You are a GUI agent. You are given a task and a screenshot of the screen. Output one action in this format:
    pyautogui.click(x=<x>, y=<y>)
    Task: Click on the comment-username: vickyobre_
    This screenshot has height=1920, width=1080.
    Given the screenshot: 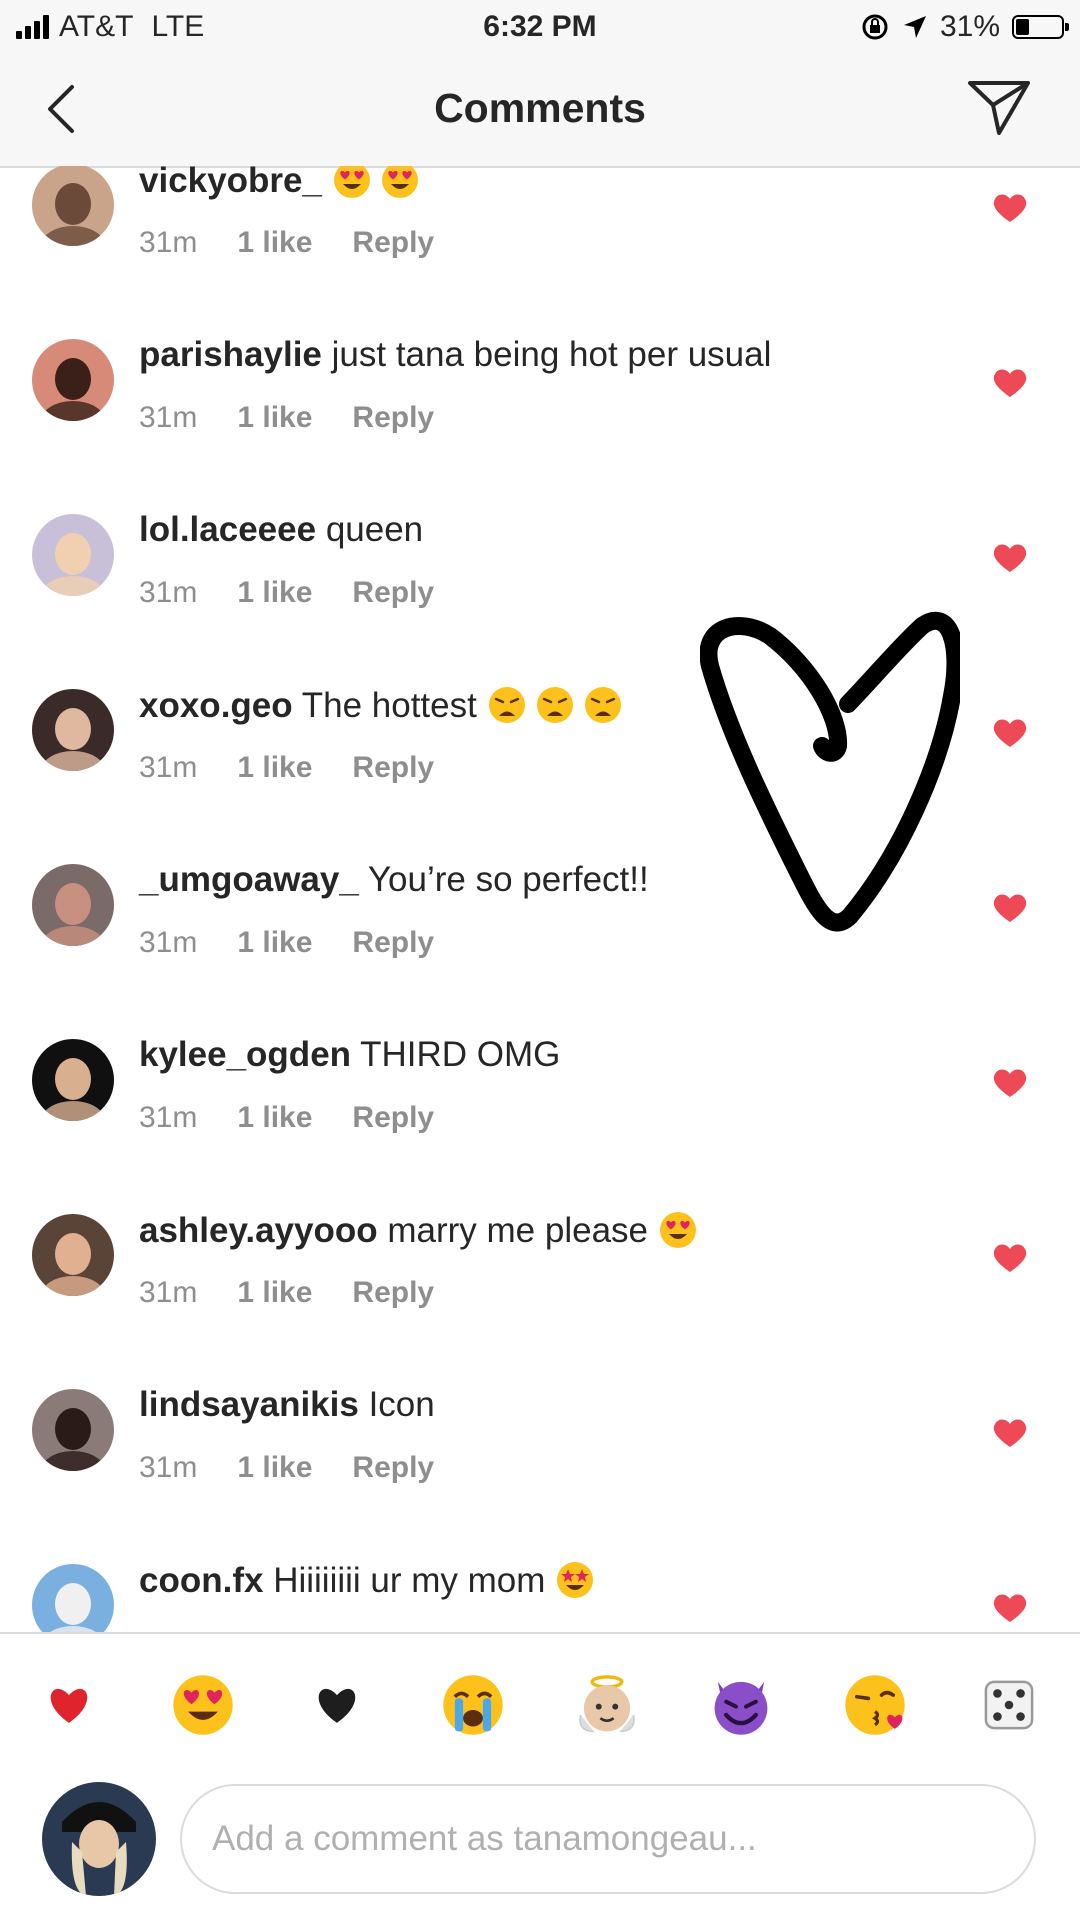 What is the action you would take?
    pyautogui.click(x=230, y=183)
    